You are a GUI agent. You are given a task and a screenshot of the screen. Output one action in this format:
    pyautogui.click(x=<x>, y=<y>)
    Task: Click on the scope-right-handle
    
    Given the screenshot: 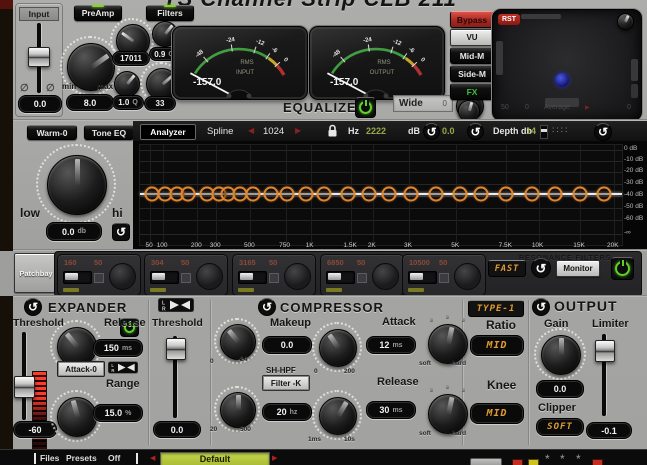 What is the action you would take?
    pyautogui.click(x=634, y=70)
    